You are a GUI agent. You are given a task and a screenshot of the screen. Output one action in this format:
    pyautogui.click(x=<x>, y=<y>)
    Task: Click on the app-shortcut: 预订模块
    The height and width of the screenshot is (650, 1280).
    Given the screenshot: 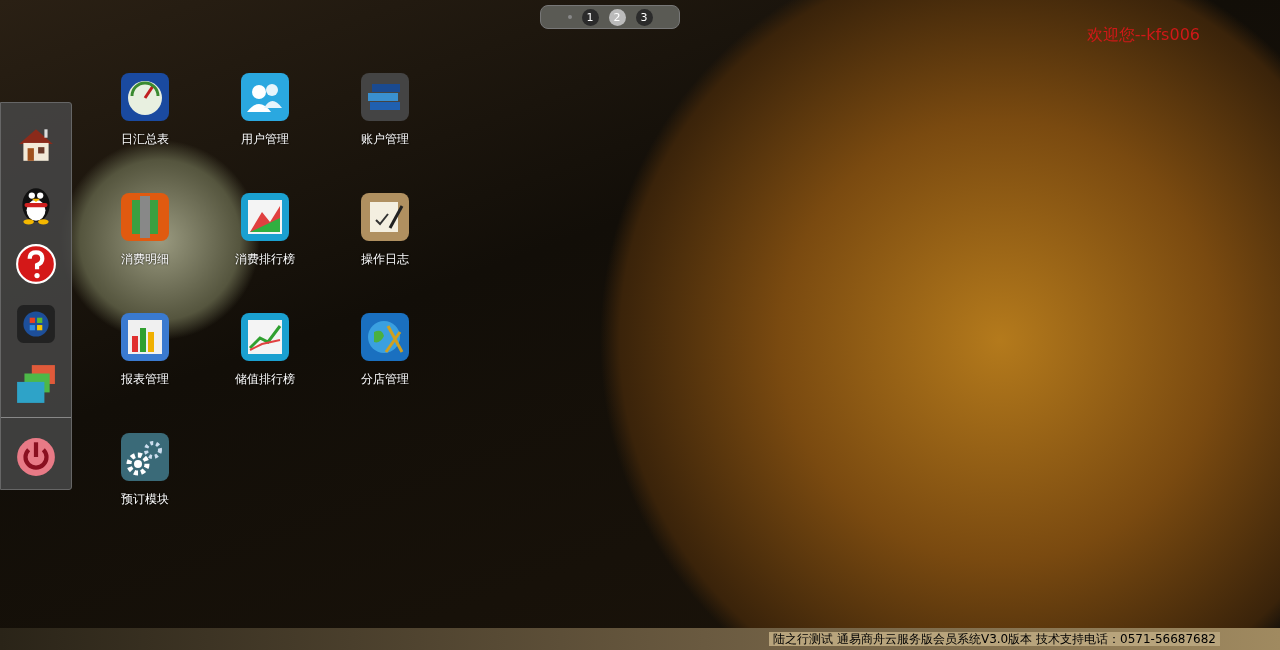 What is the action you would take?
    pyautogui.click(x=145, y=477)
    